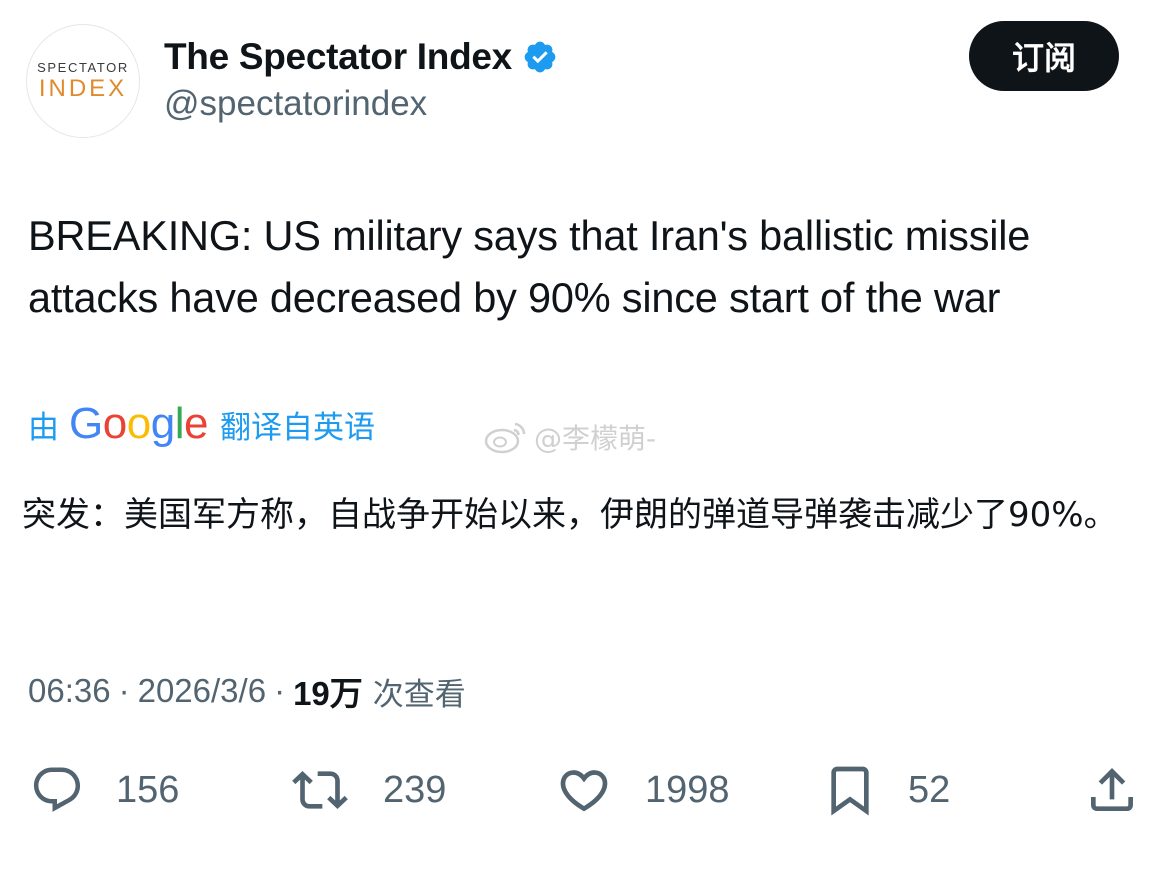  Describe the element at coordinates (570, 515) in the screenshot. I see `translated-text: 突发：美国军方称，自战争开始以来，伊朗的弹道导弹袭击减少了90%。` at that location.